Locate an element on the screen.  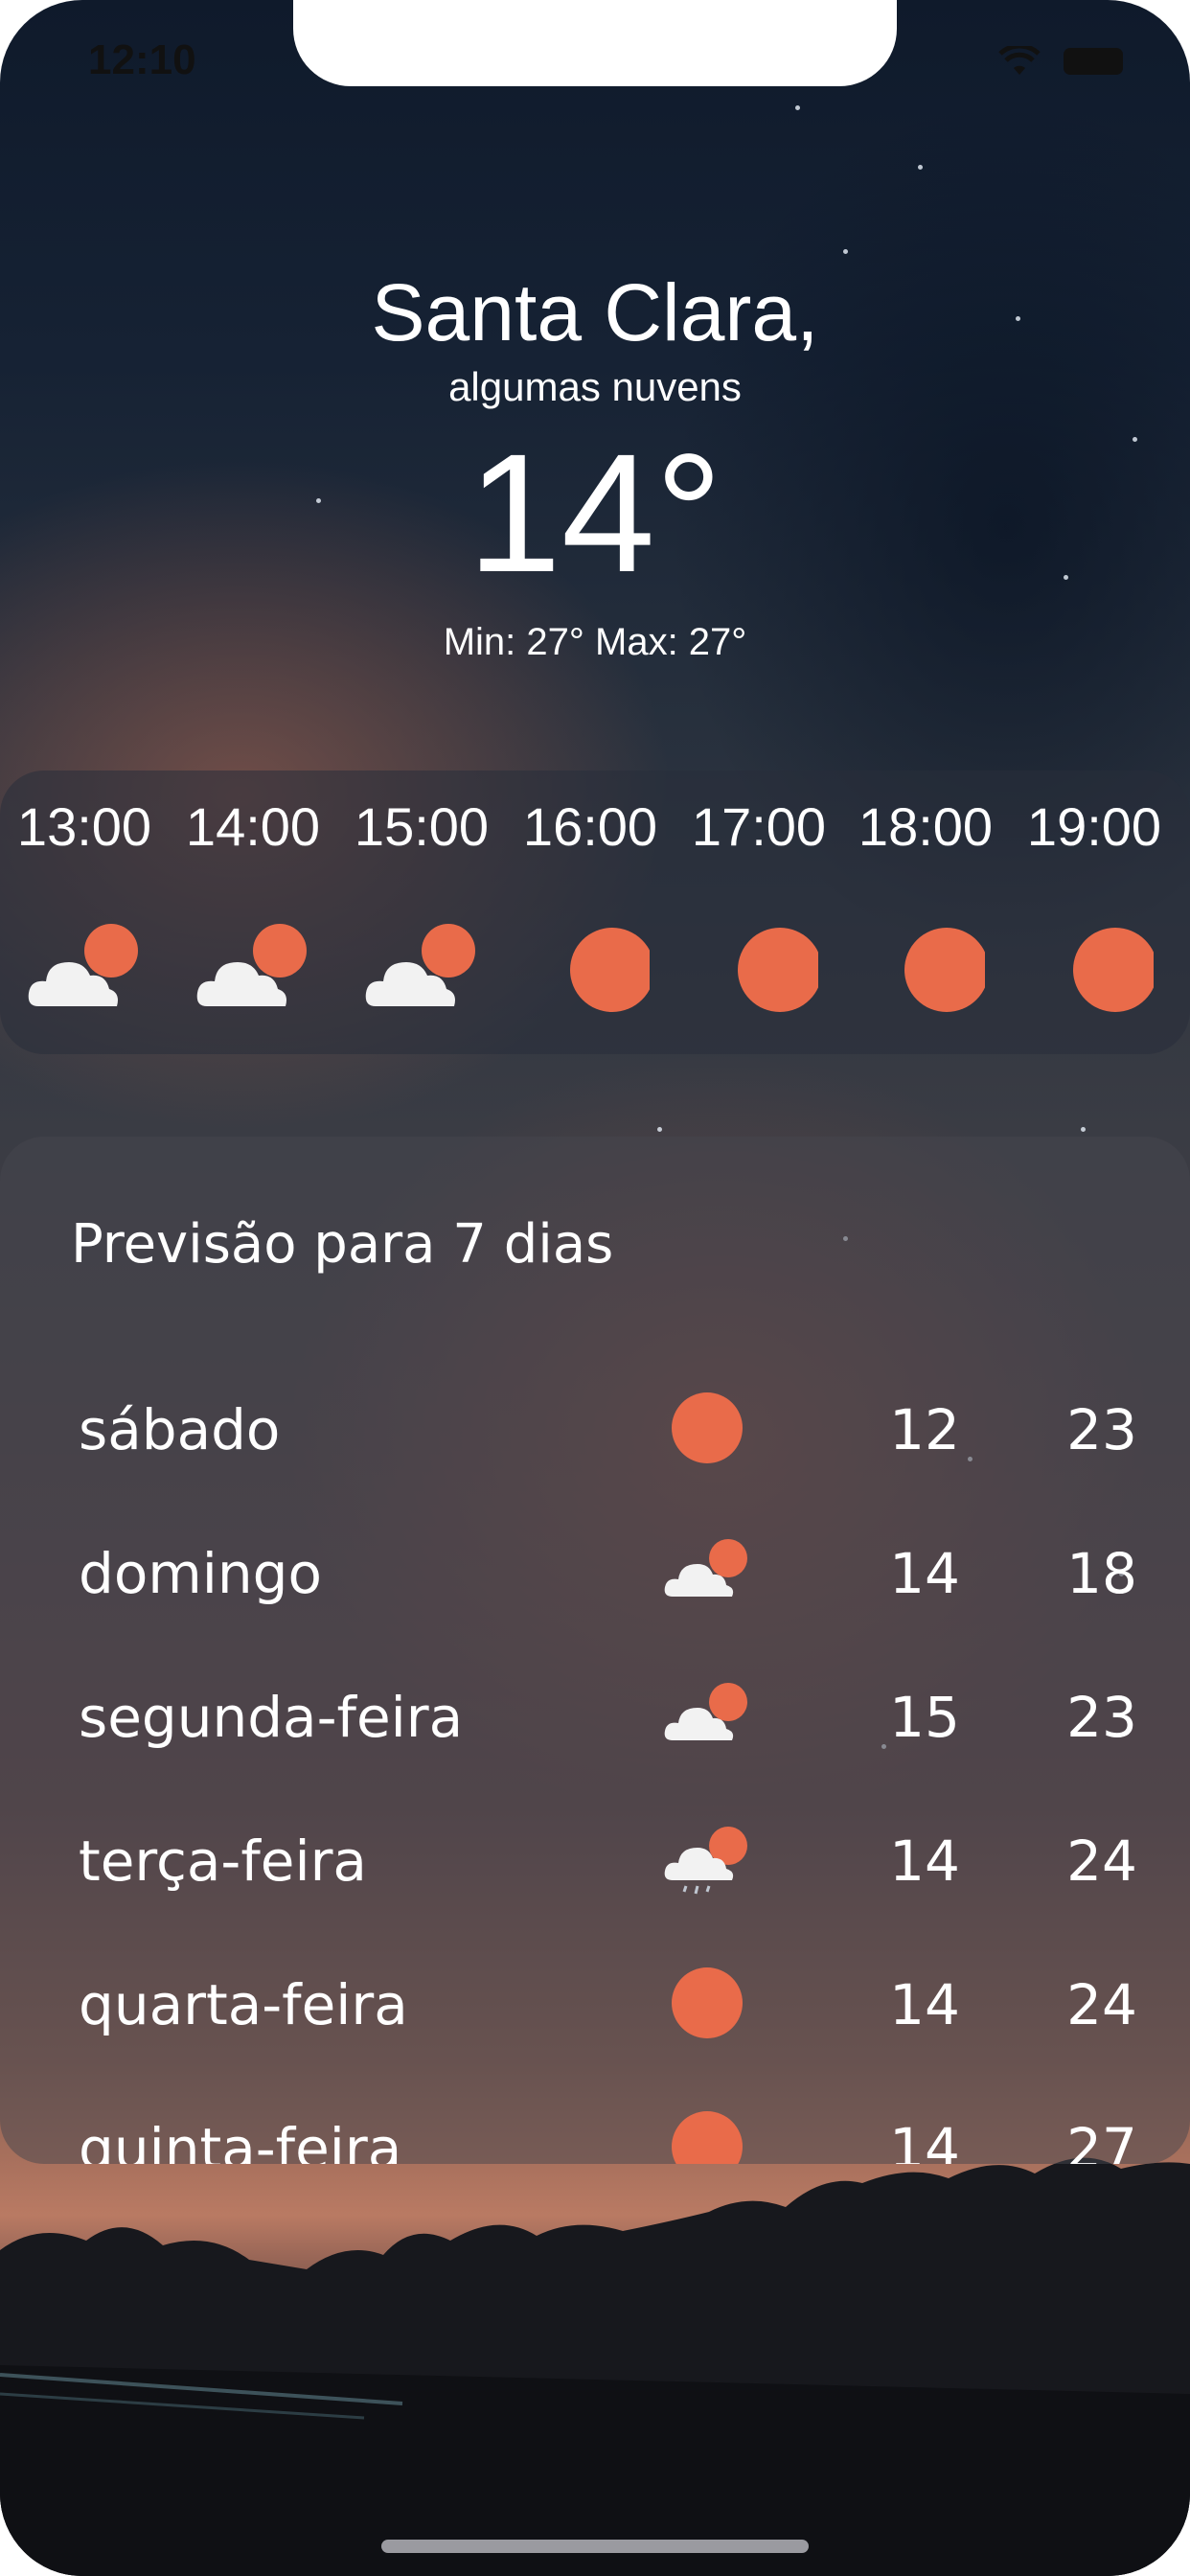
day-name: sábado is located at coordinates (180, 1429).